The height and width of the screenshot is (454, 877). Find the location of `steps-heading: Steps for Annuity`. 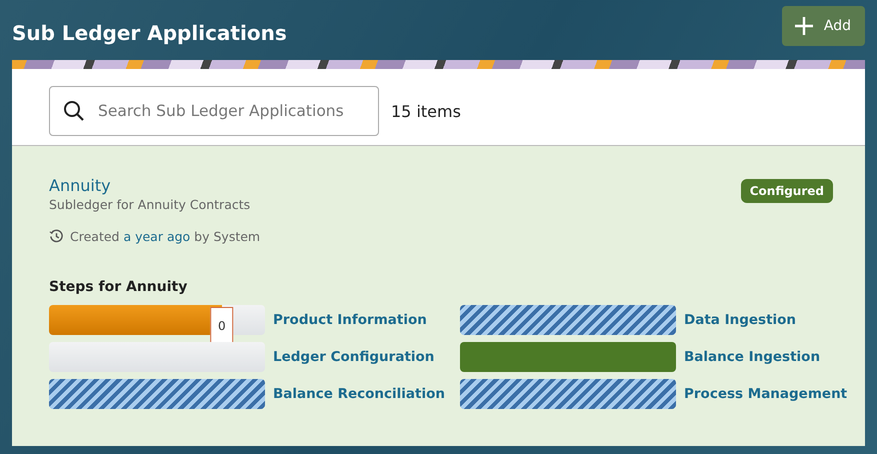

steps-heading: Steps for Annuity is located at coordinates (118, 287).